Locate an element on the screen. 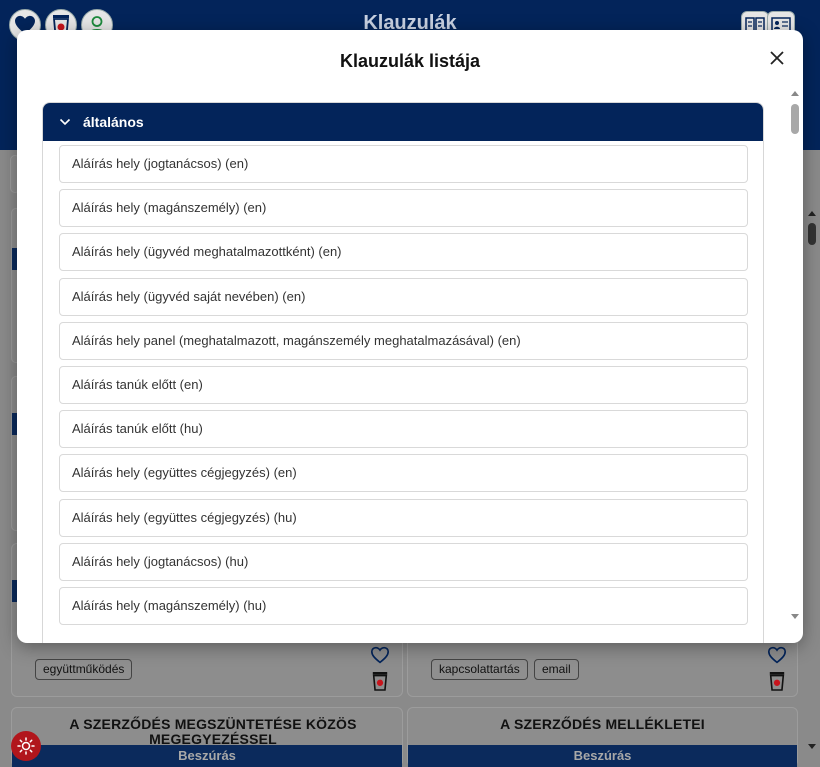 The height and width of the screenshot is (767, 820). tag-chip: email is located at coordinates (556, 669).